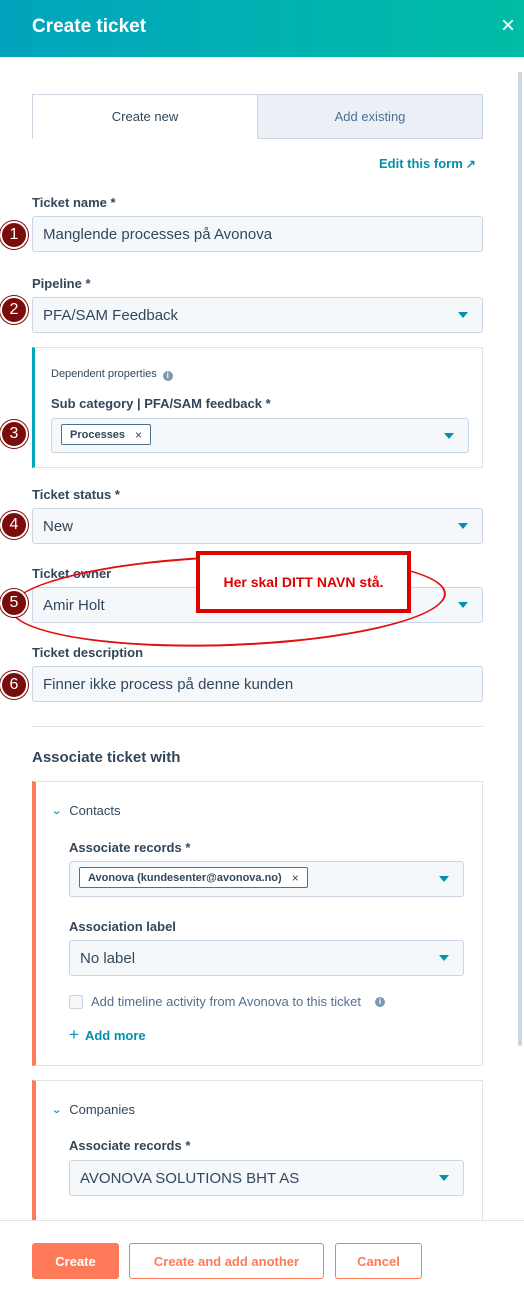 This screenshot has height=1296, width=524. Describe the element at coordinates (88, 652) in the screenshot. I see `ticket-description-label: Ticket description` at that location.